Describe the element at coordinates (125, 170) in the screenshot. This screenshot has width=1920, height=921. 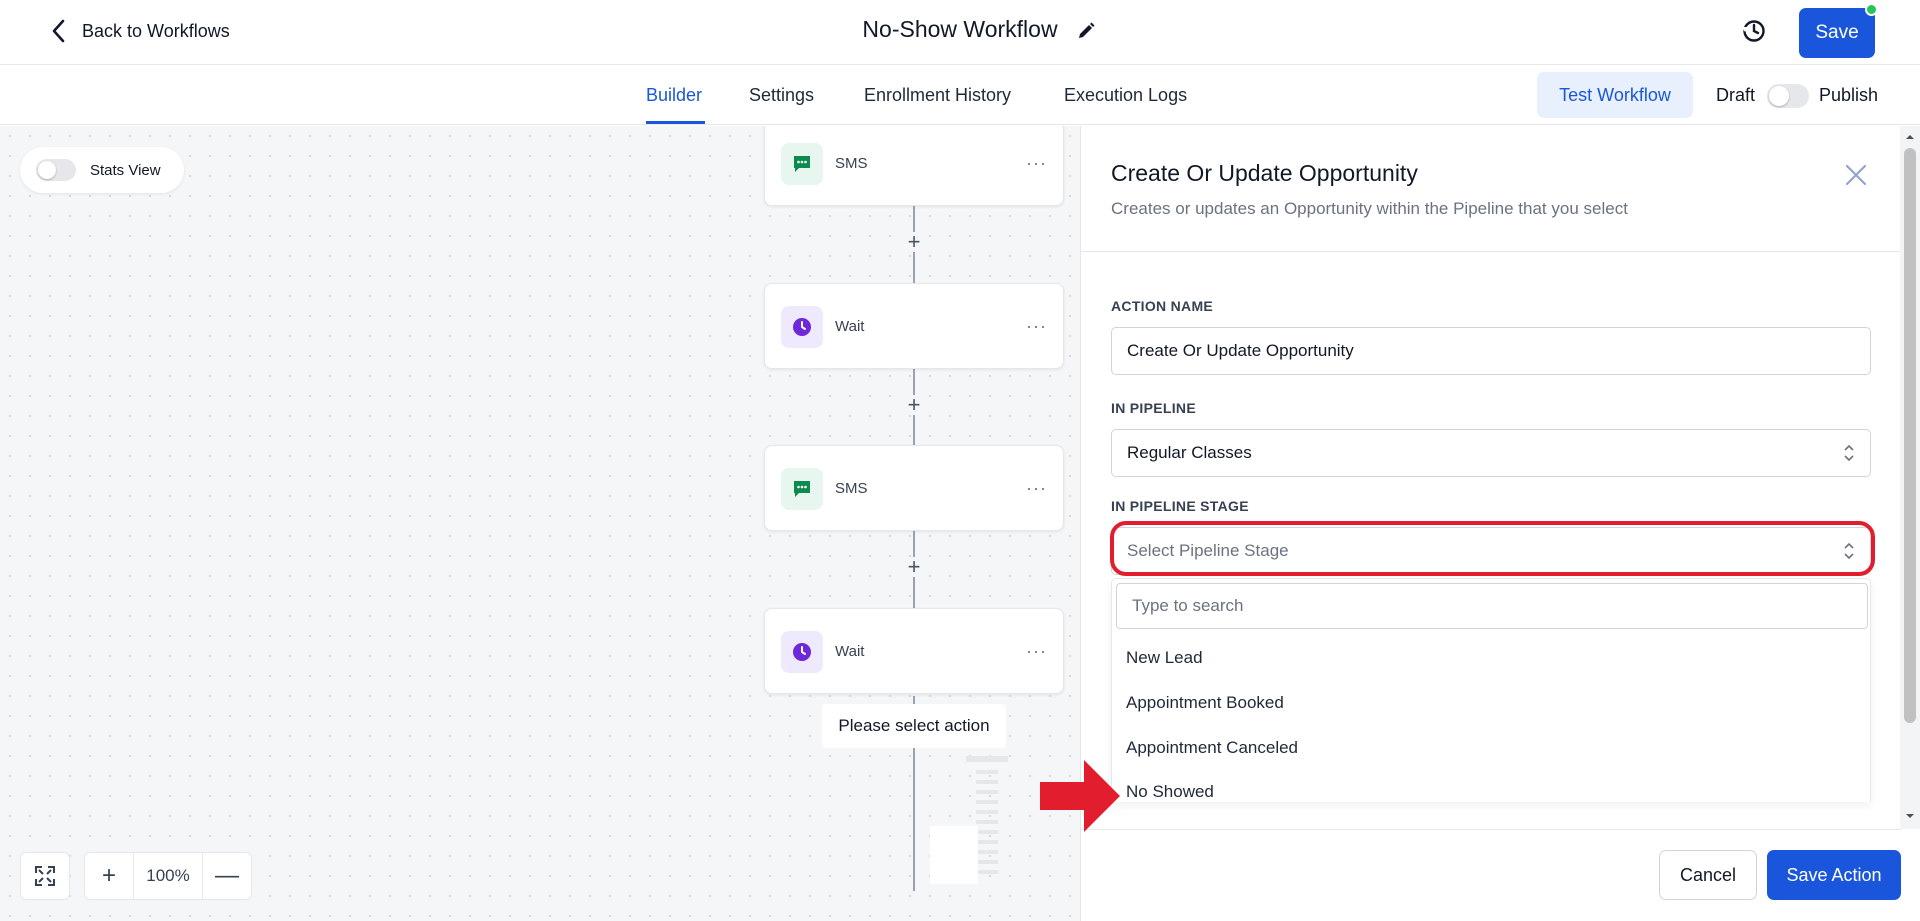
I see `stats-view-label: Stats View` at that location.